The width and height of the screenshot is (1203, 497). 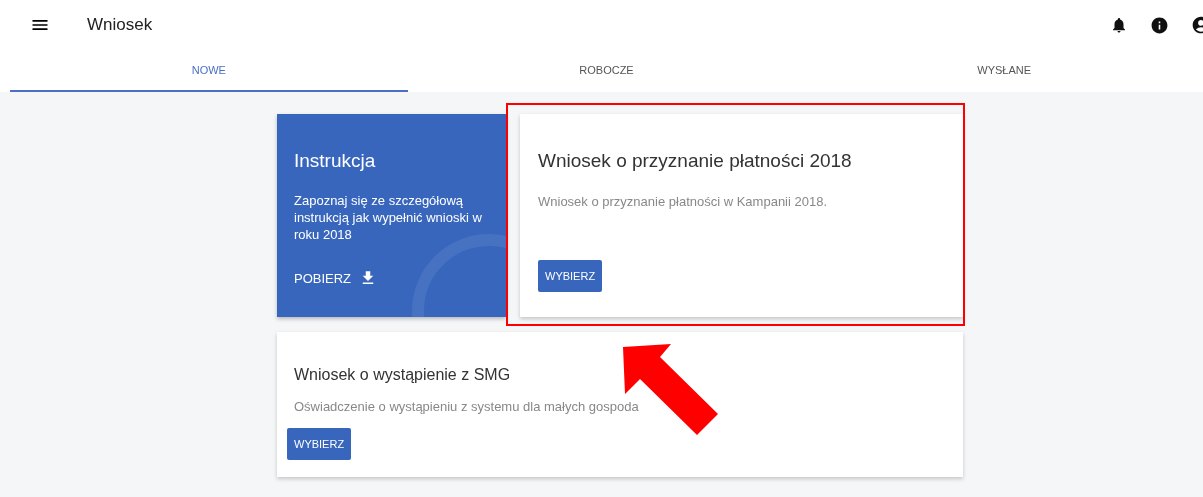 What do you see at coordinates (388, 217) in the screenshot?
I see `instruction-text: Zapoznaj się ze szczegółową instrukcją jak wypełnić wnioski w roku 2018` at bounding box center [388, 217].